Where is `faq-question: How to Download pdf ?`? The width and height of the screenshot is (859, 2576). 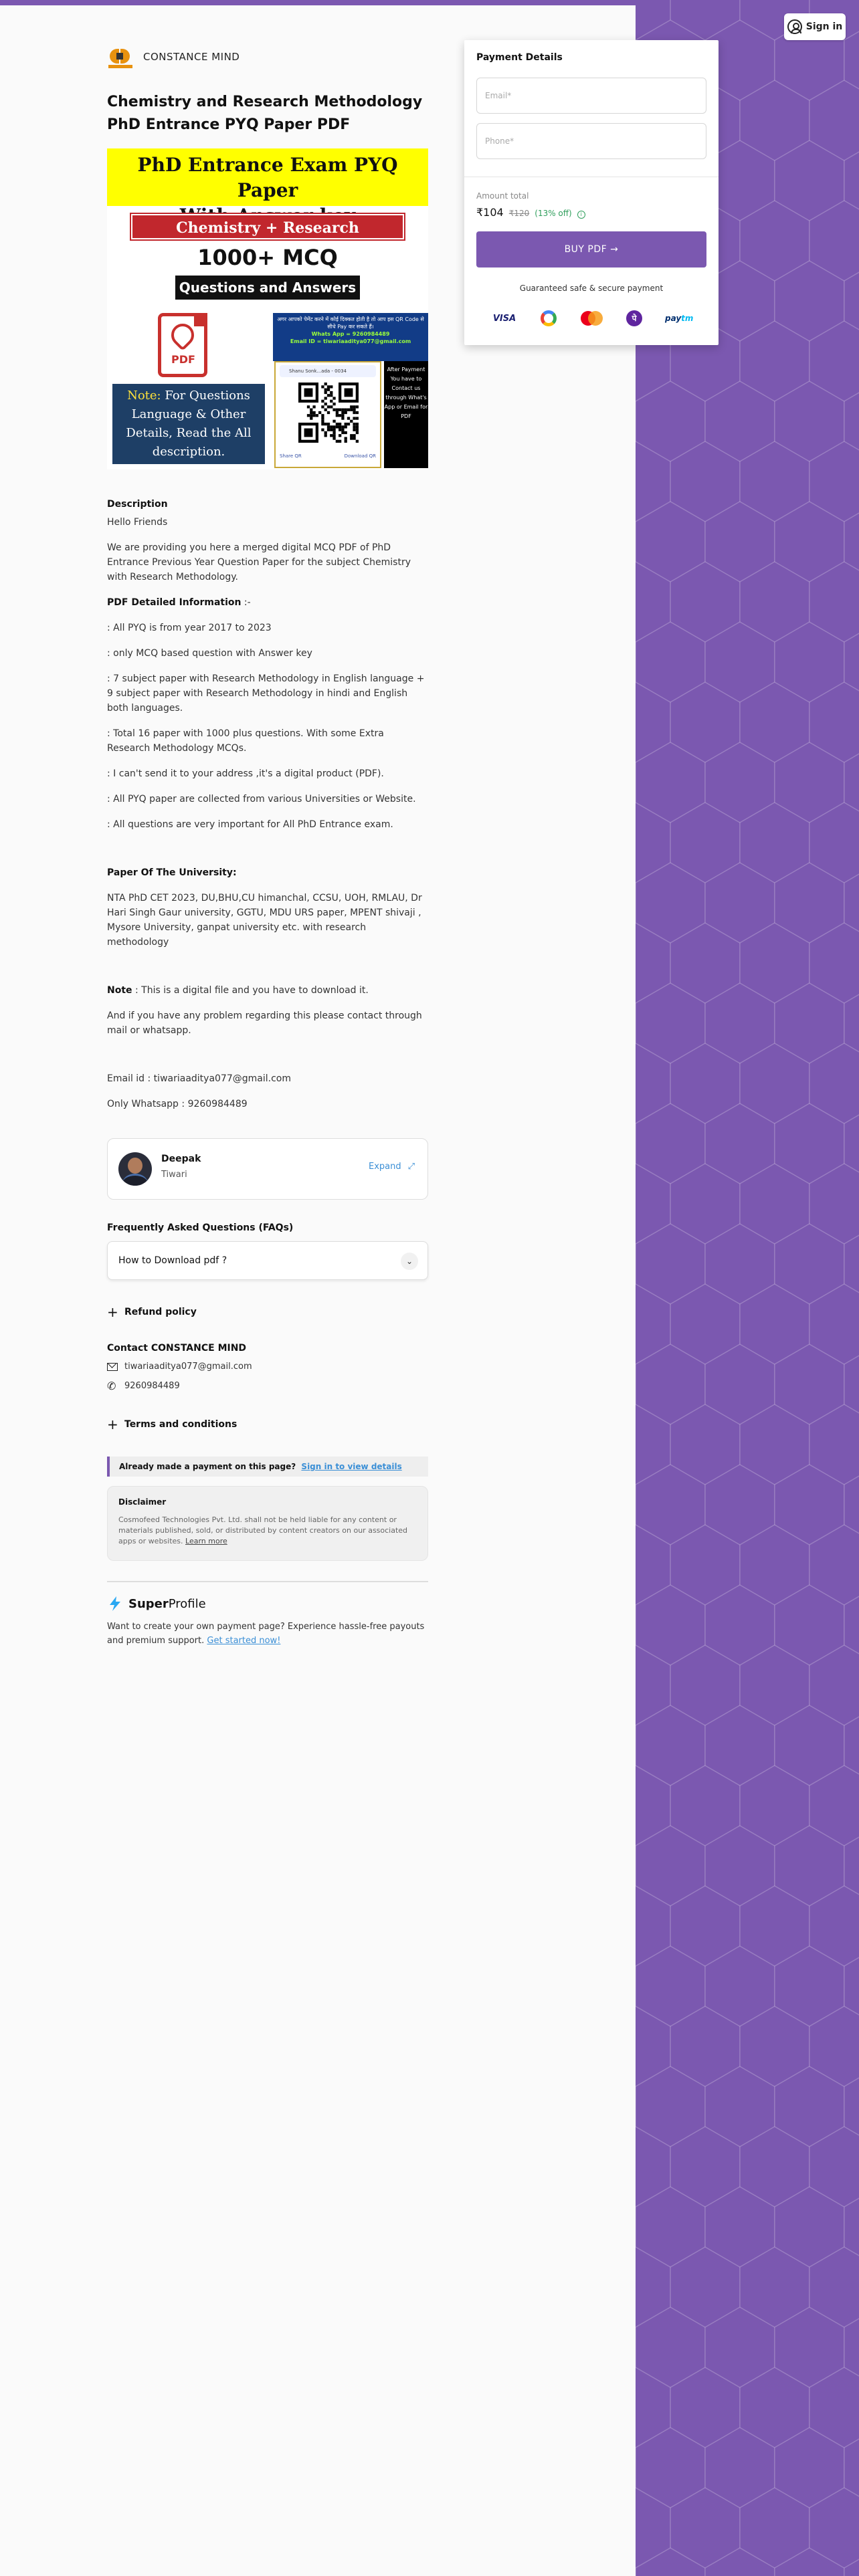
faq-question: How to Download pdf ? is located at coordinates (172, 1260).